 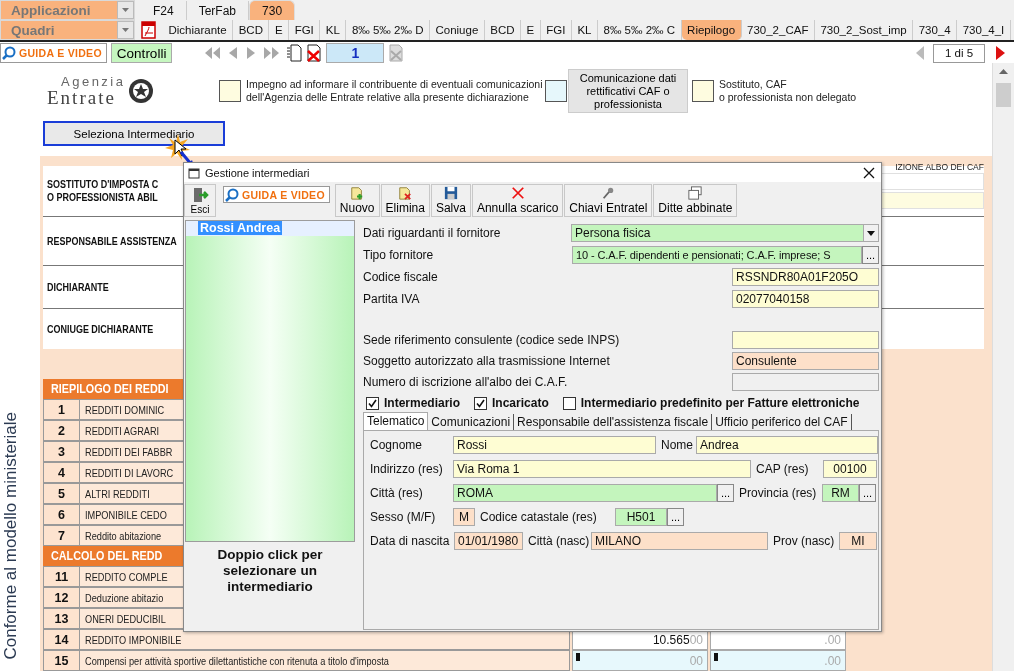 I want to click on section-title: DICHIARANTE, so click(x=78, y=287).